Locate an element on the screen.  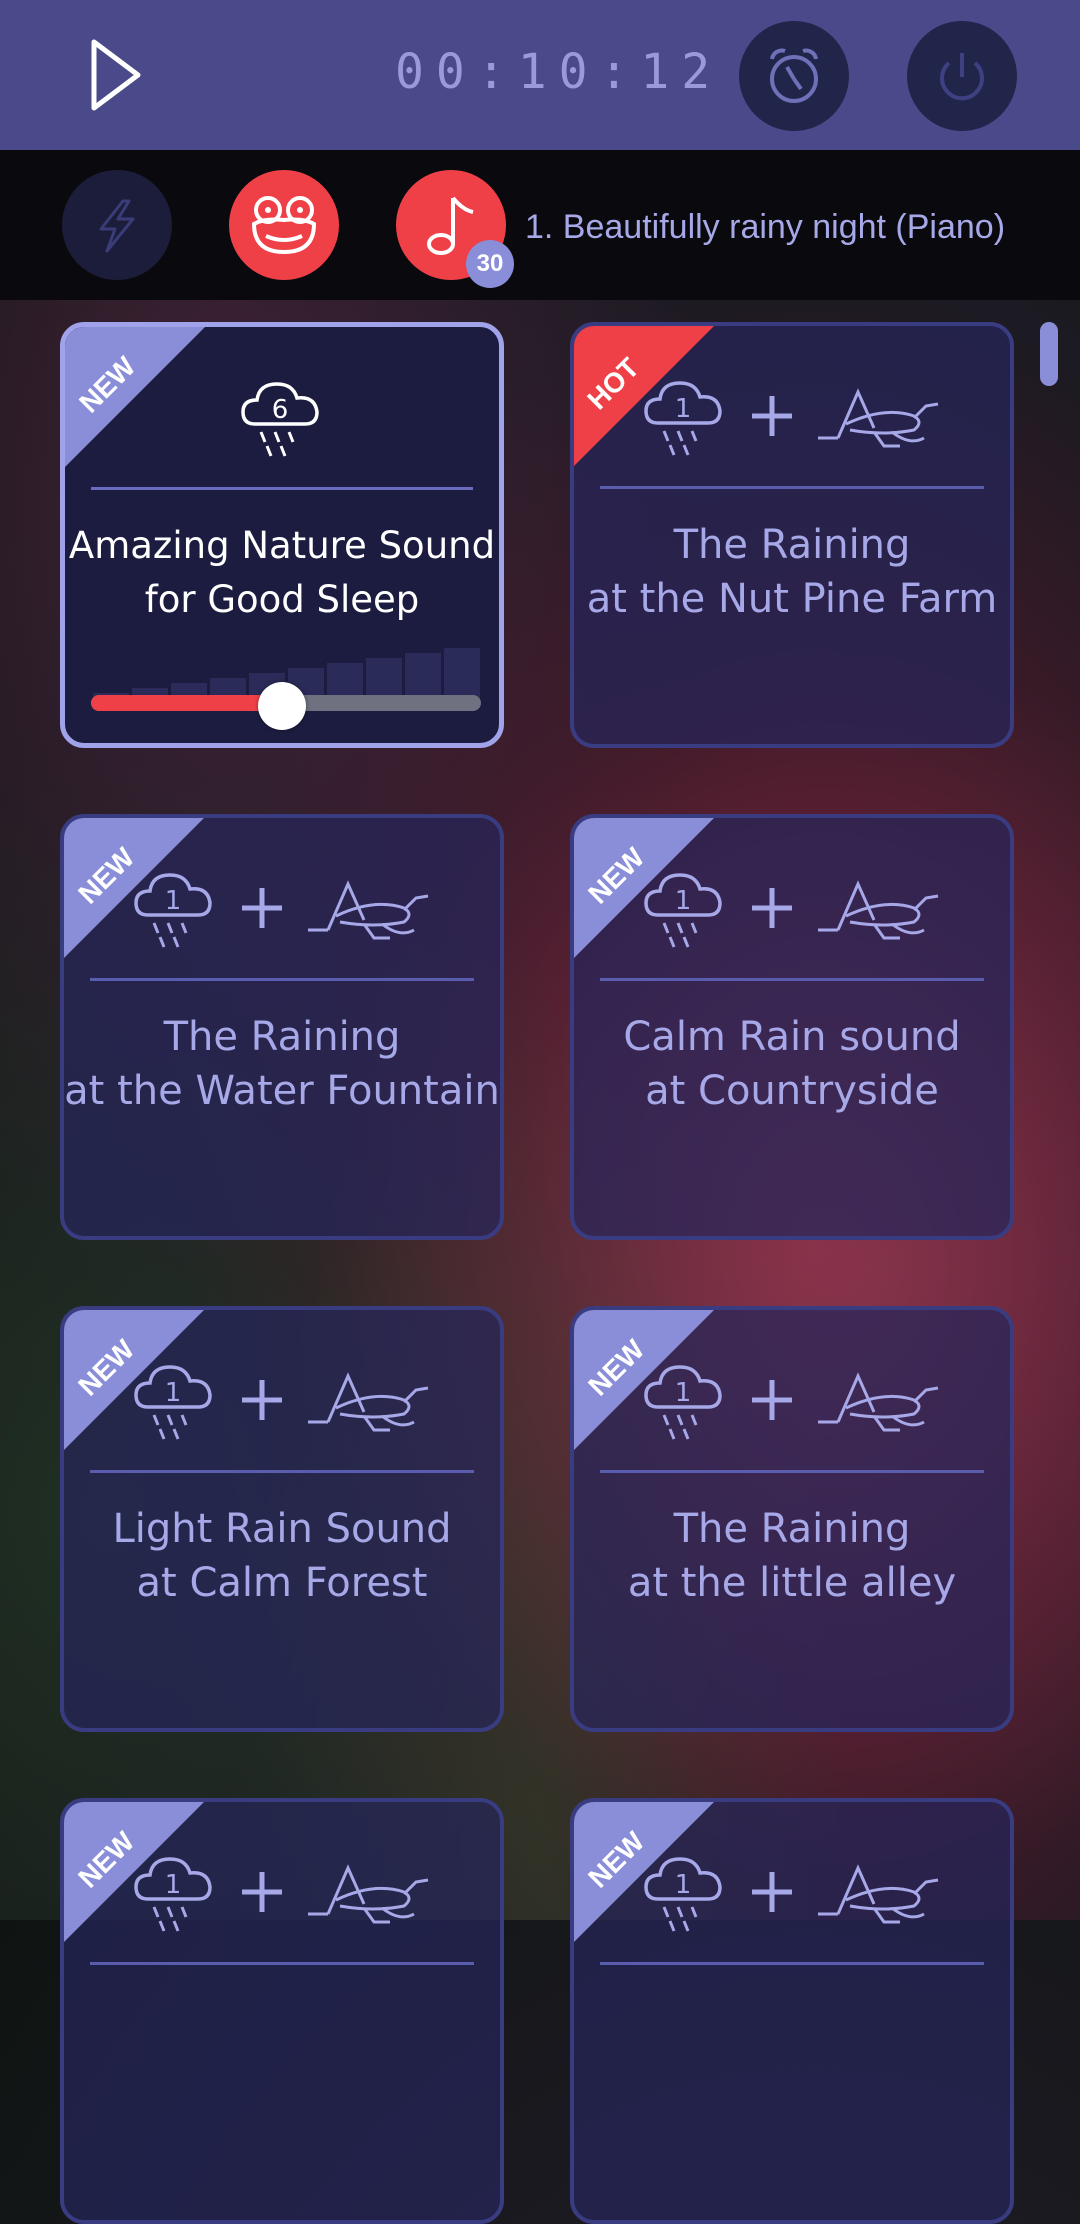
playlist-count-badge: 30 is located at coordinates (490, 264).